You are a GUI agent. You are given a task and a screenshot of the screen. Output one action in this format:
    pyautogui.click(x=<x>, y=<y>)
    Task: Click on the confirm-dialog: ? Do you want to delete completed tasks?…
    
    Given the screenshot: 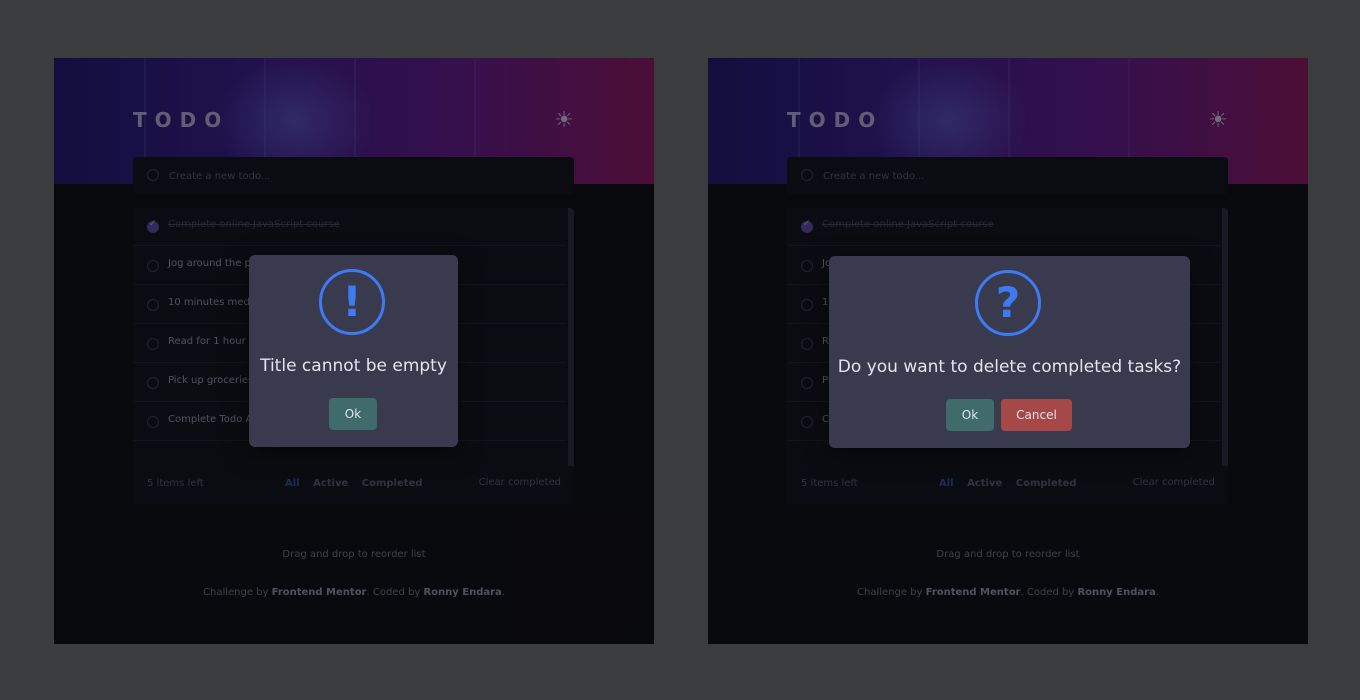 What is the action you would take?
    pyautogui.click(x=1009, y=352)
    